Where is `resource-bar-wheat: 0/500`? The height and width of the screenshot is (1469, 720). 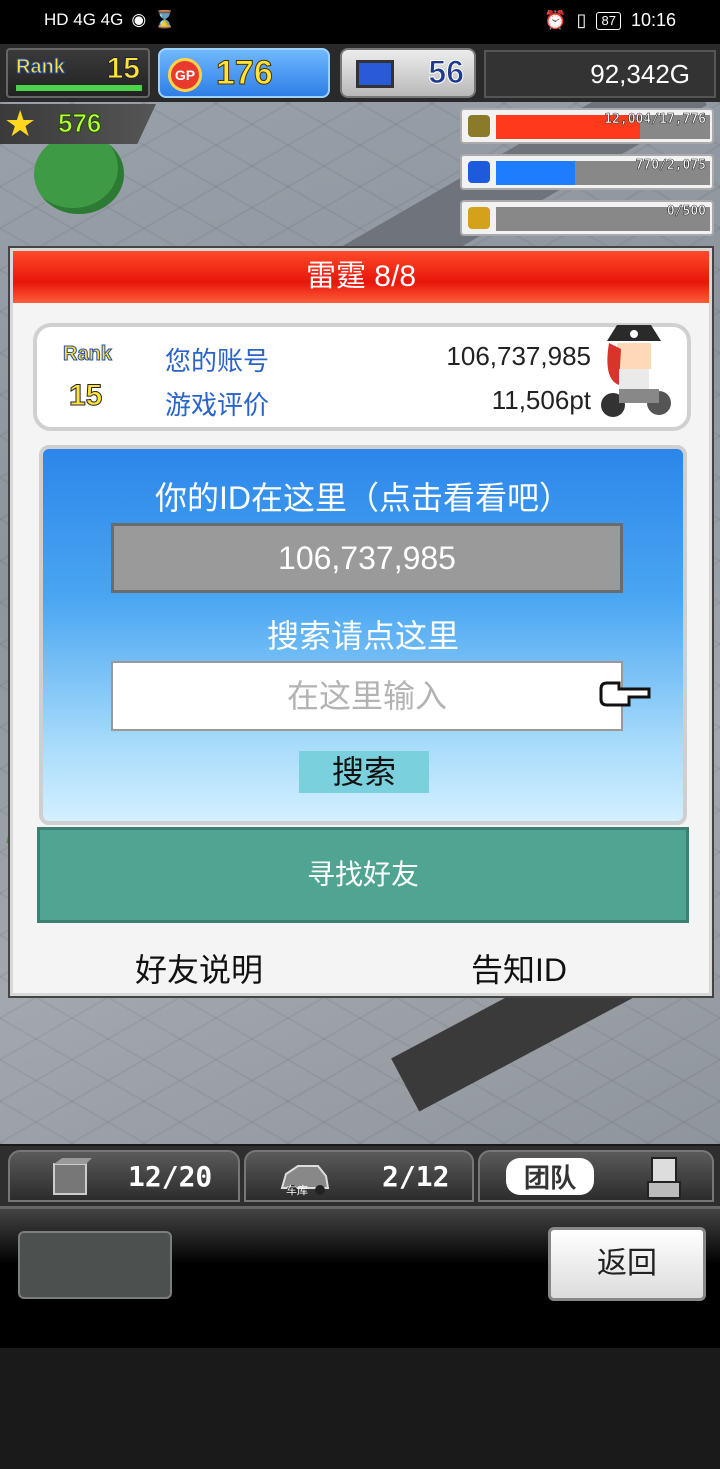
resource-bar-wheat: 0/500 is located at coordinates (587, 218).